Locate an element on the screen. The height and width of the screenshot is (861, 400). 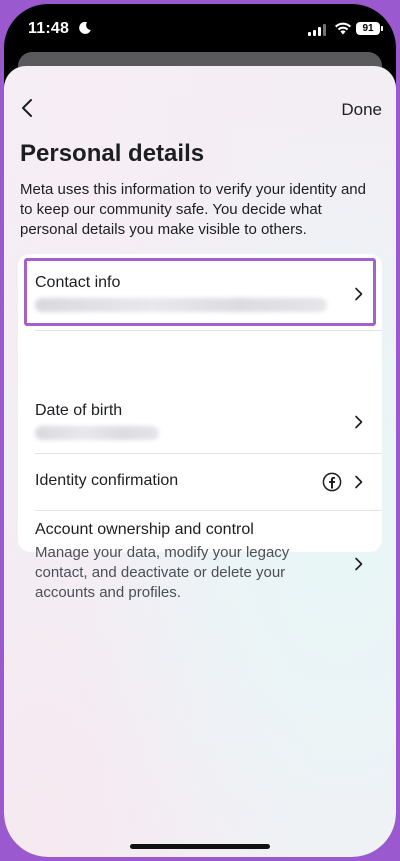
date-of-birth-value-redacted is located at coordinates (97, 433).